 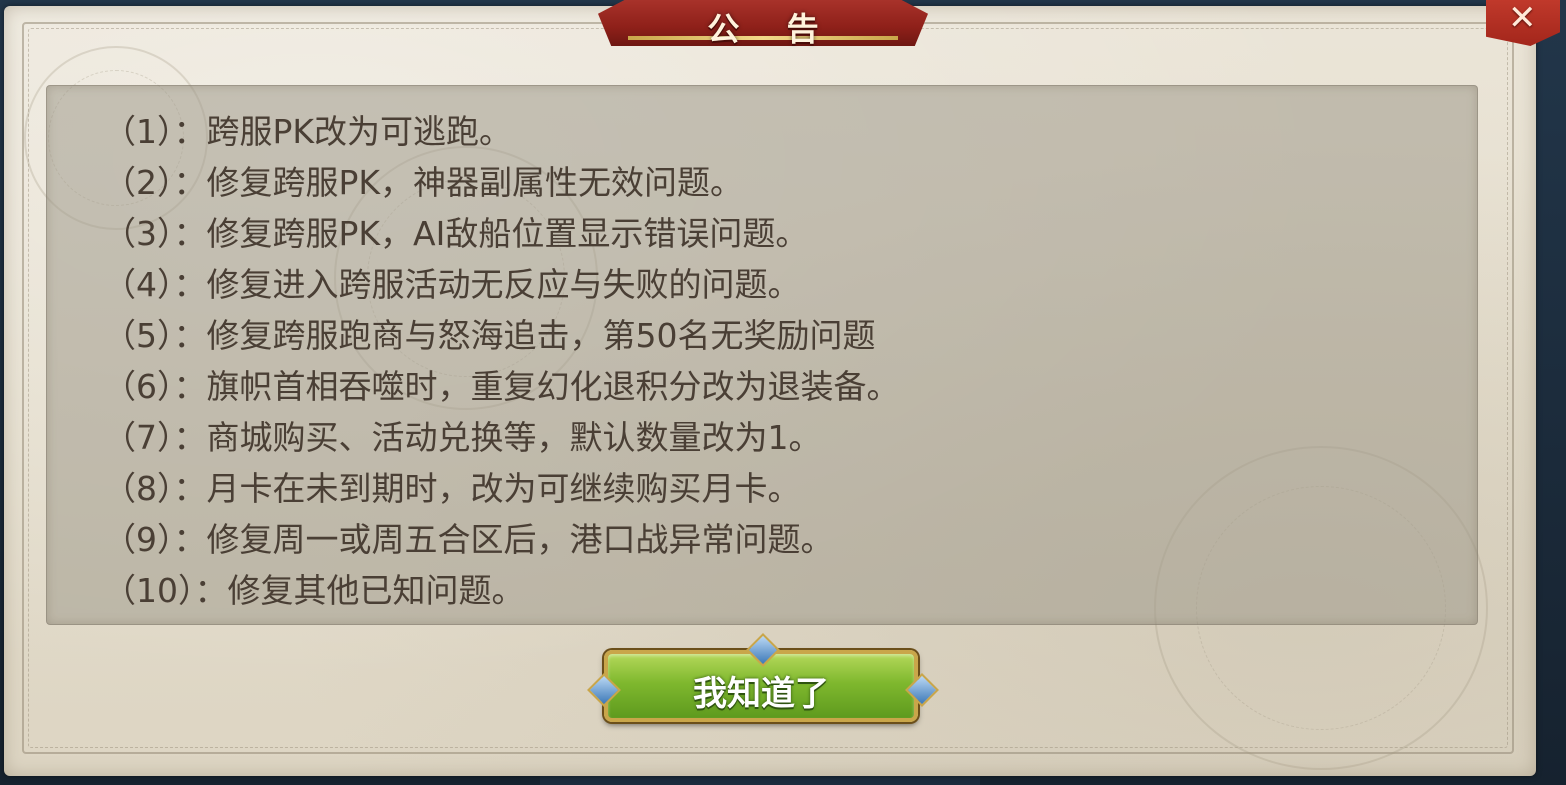 What do you see at coordinates (1522, 19) in the screenshot?
I see `close-x-icon: ✕` at bounding box center [1522, 19].